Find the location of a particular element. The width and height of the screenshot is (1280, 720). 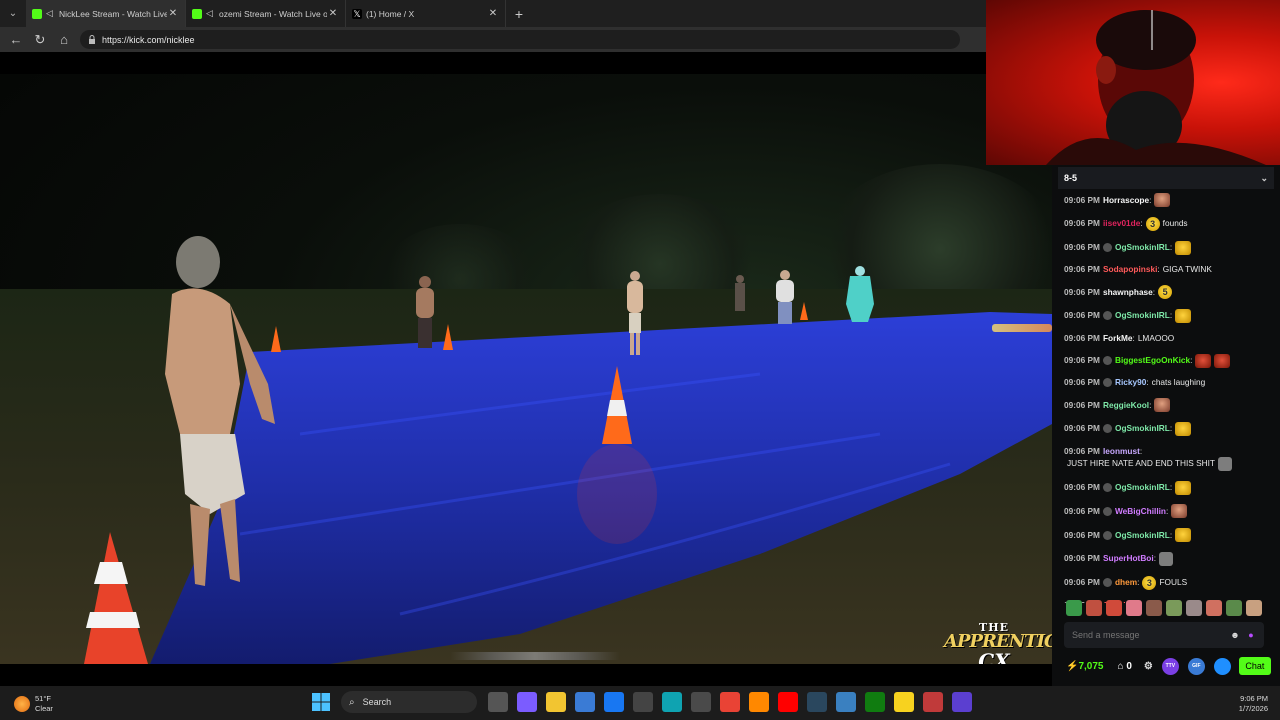

channel-points: ⚡7,075 is located at coordinates (1084, 666).